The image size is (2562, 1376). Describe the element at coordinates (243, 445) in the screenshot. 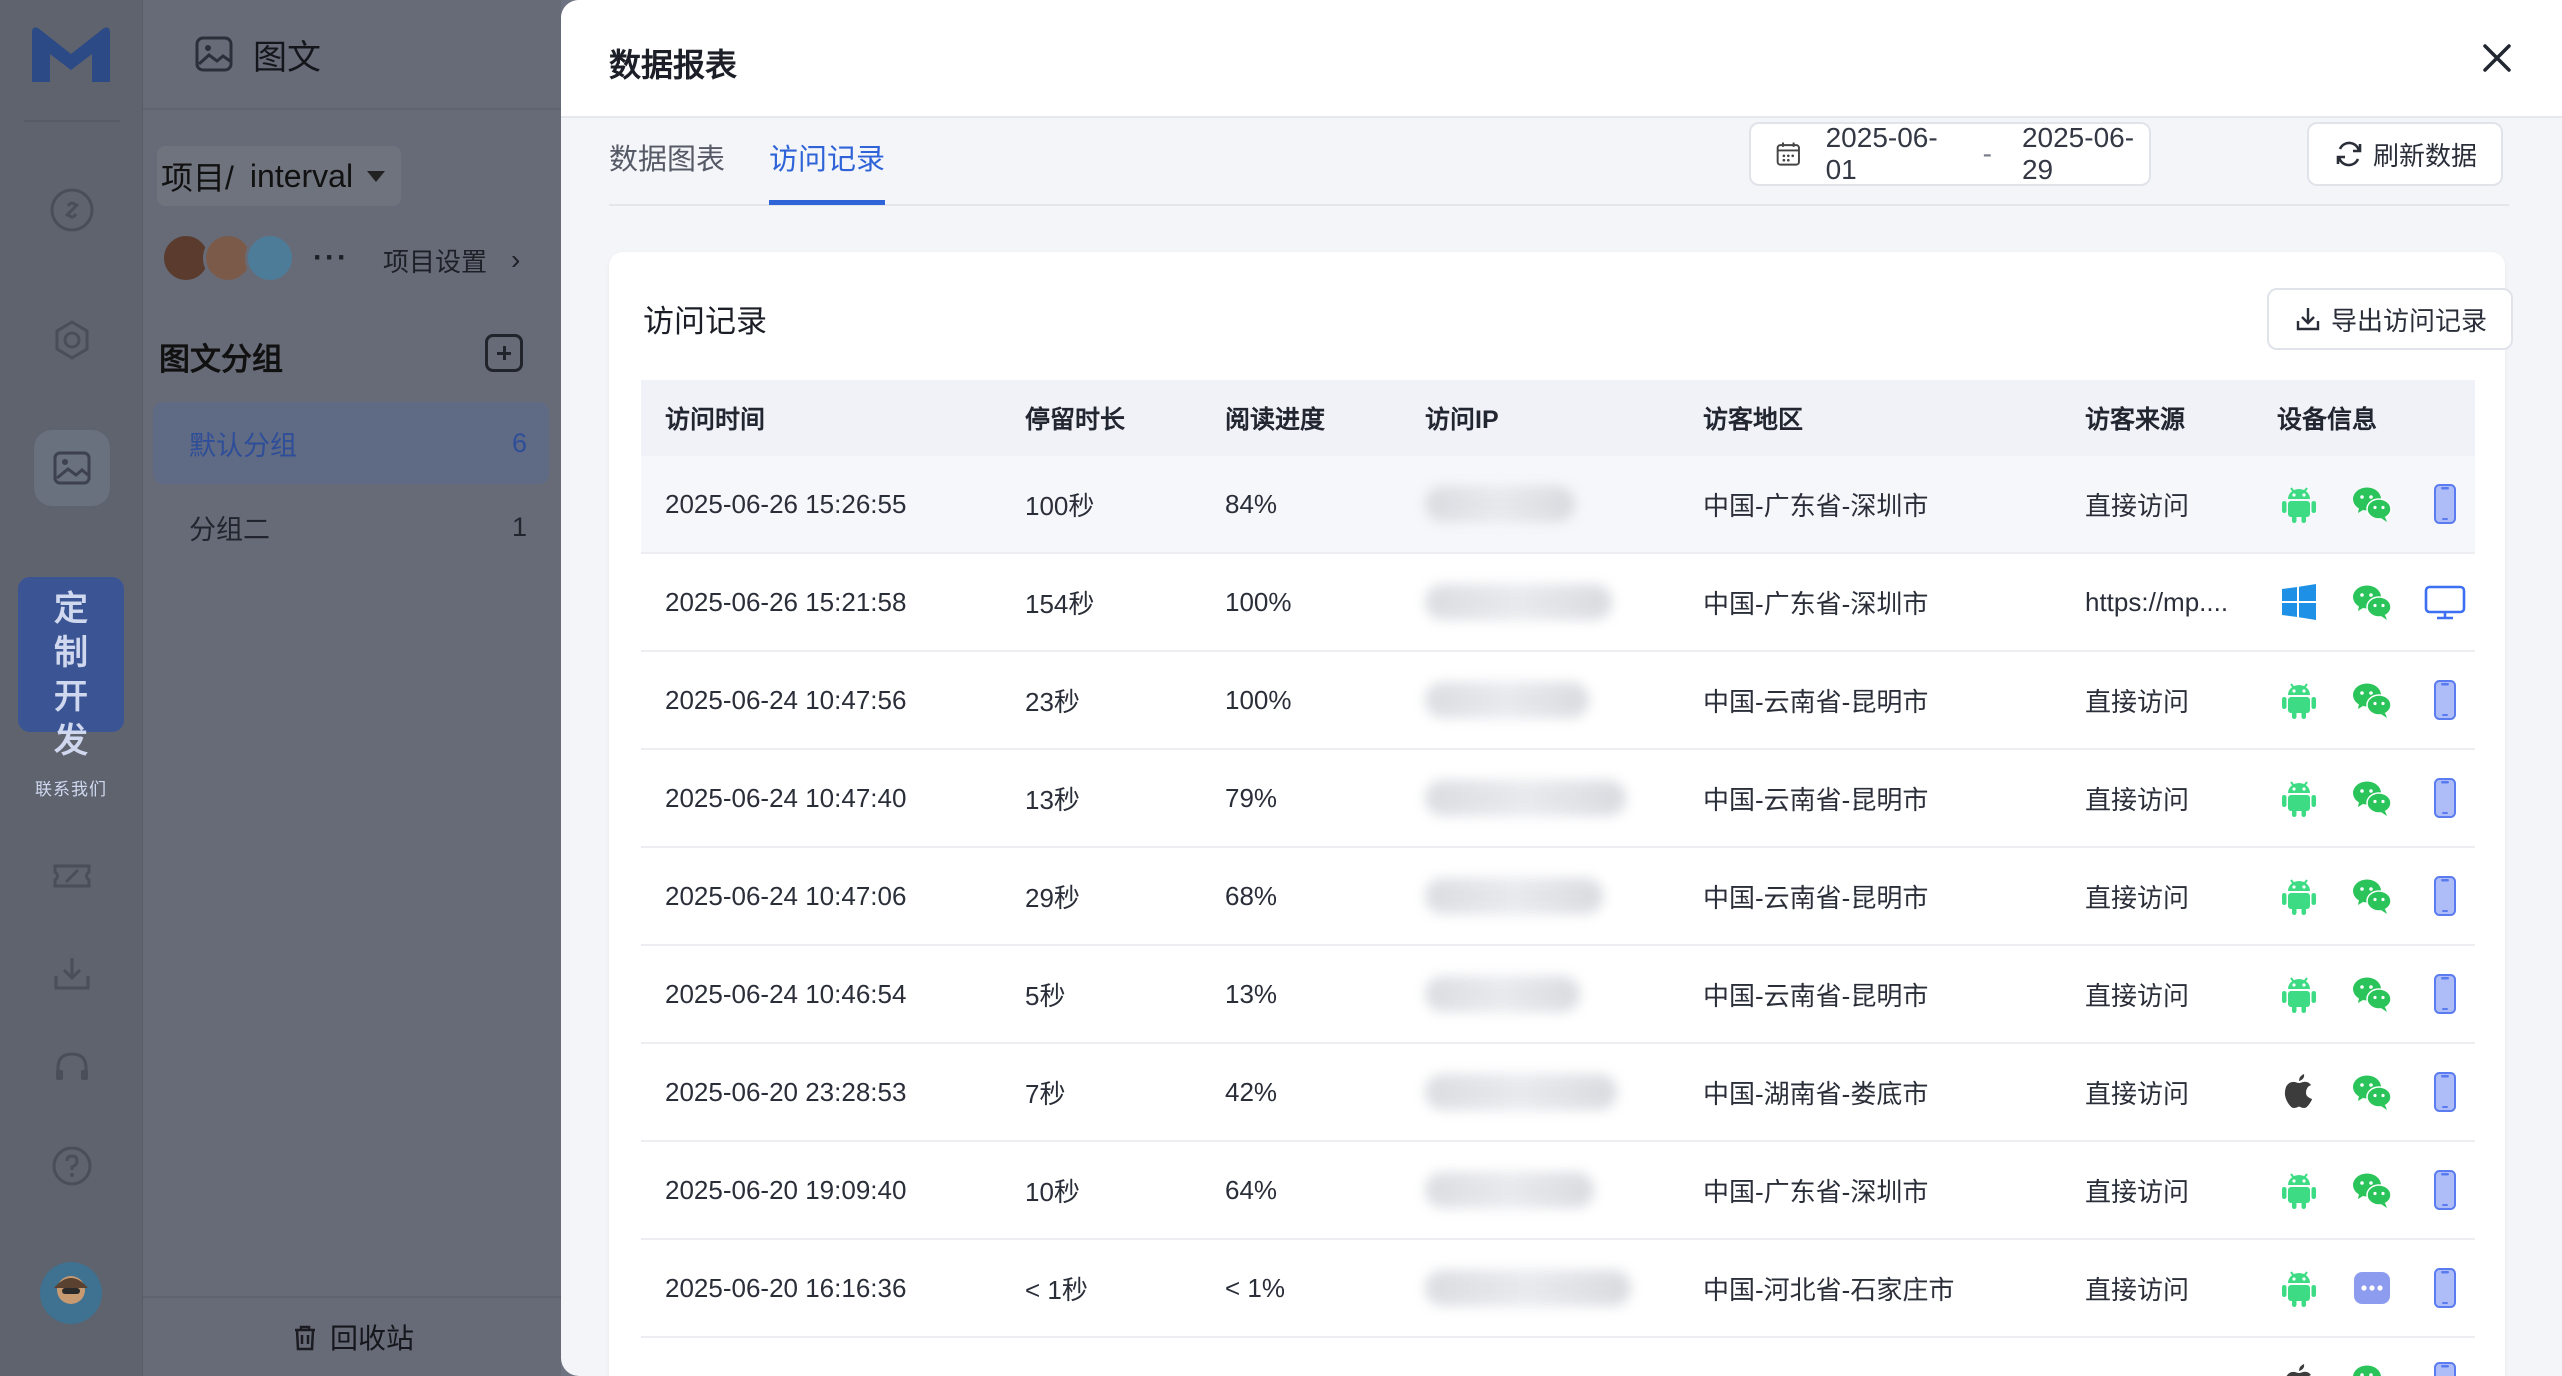

I see `group-label: 默认分组` at that location.